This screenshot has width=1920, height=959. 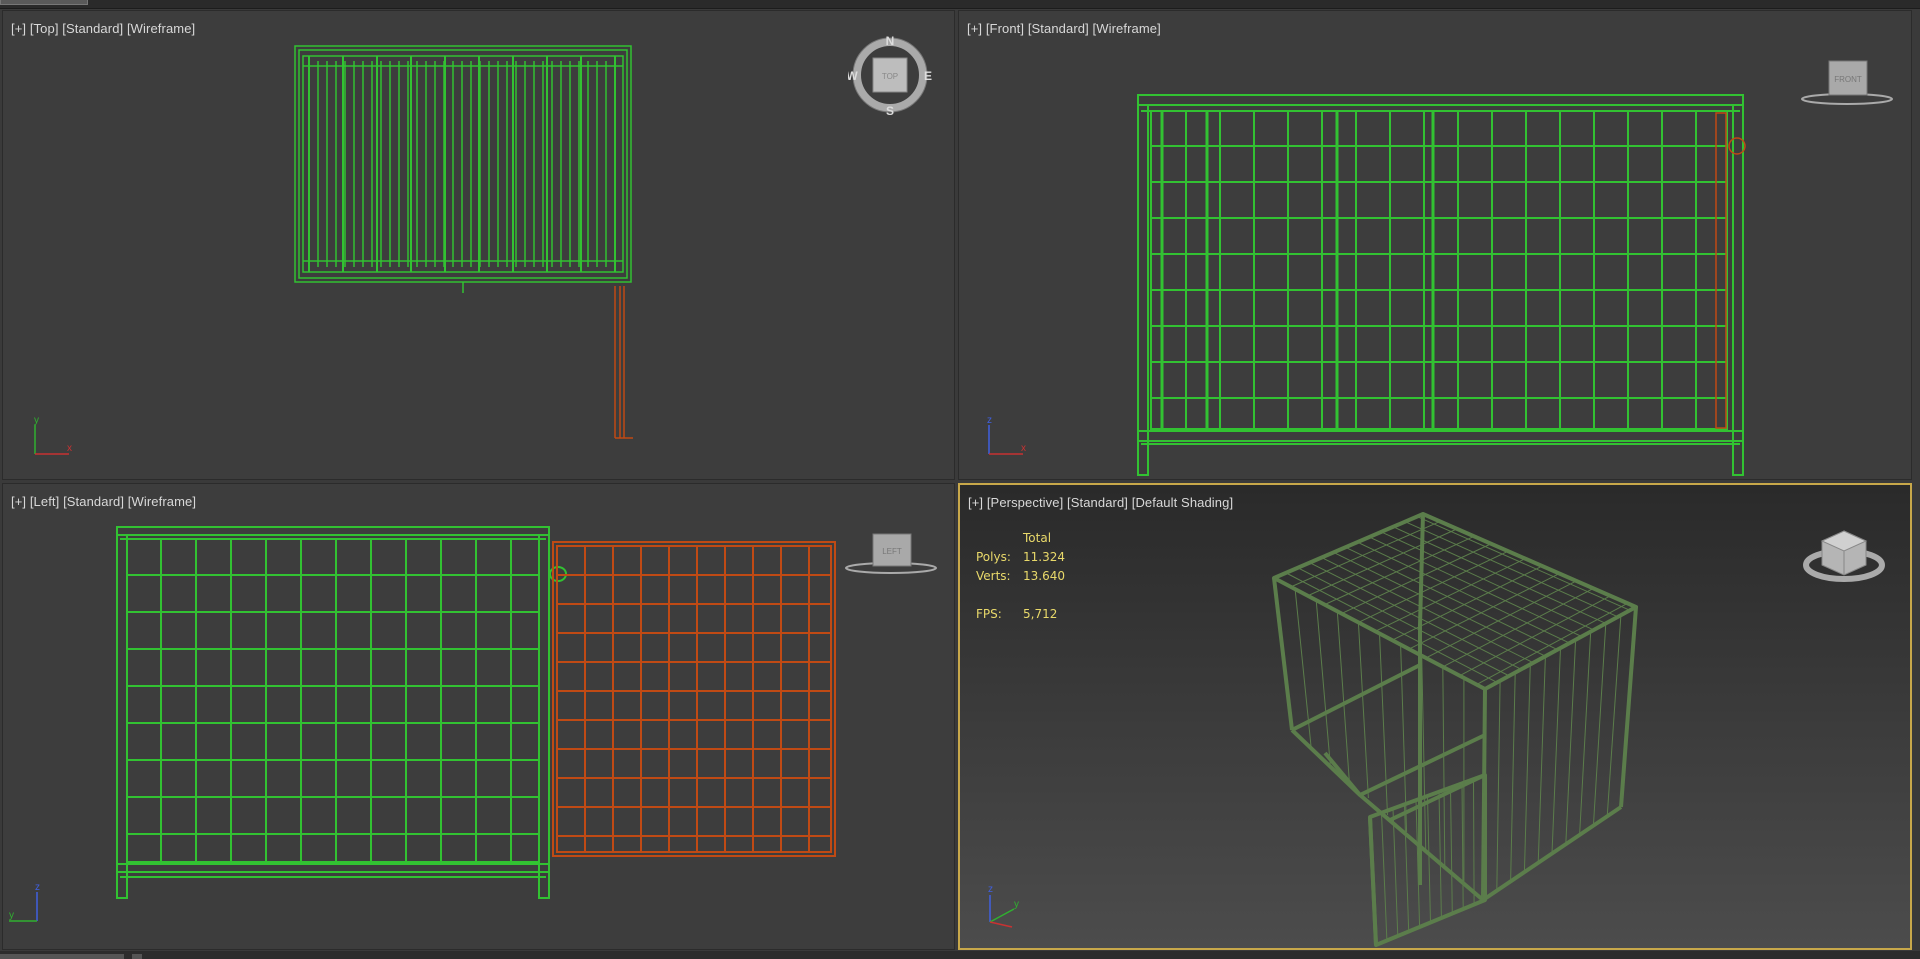 I want to click on viewcube-perspective, so click(x=1844, y=556).